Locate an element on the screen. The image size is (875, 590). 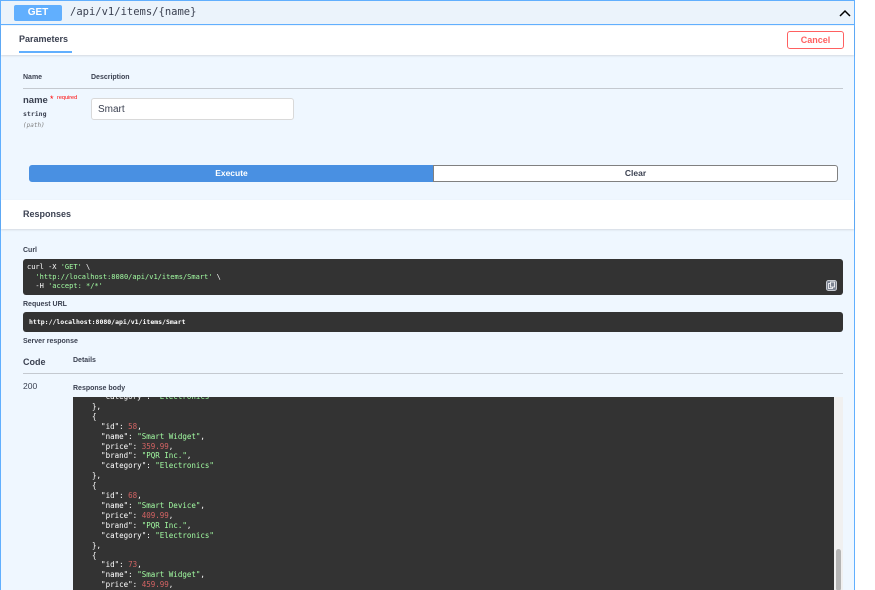
json-line: "id": 73, is located at coordinates (112, 565).